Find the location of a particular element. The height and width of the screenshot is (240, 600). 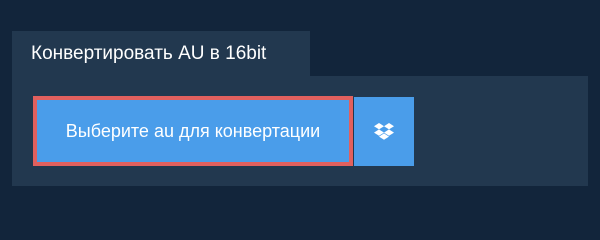

dropbox-icon is located at coordinates (384, 131).